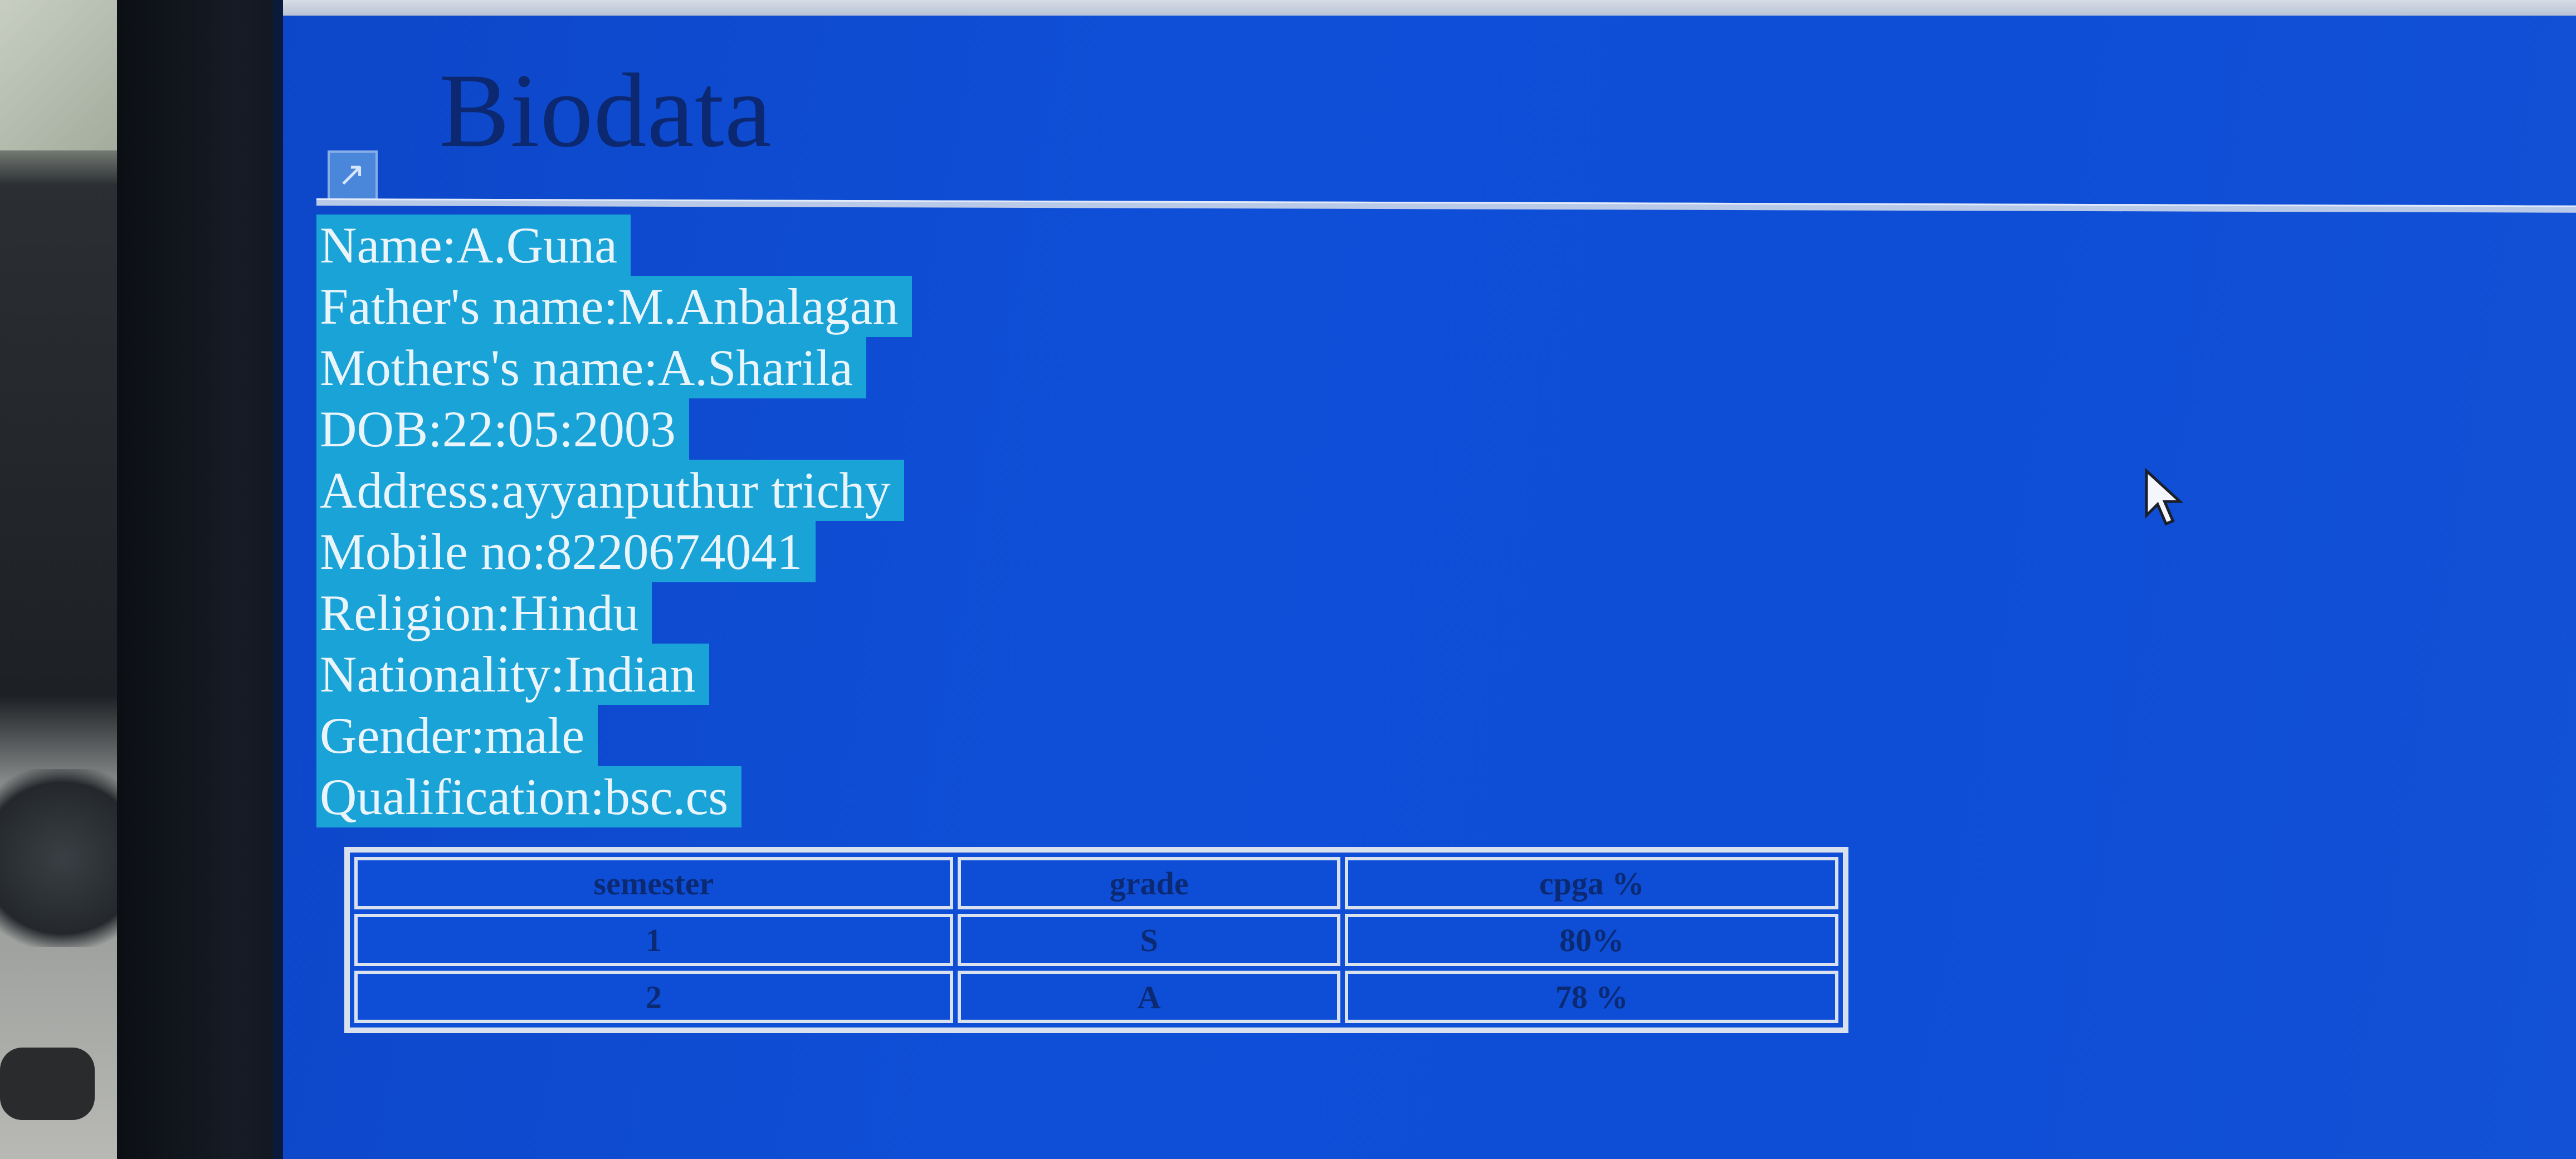 The height and width of the screenshot is (1159, 2576). What do you see at coordinates (484, 613) in the screenshot?
I see `bio-religion: Religion:Hindu` at bounding box center [484, 613].